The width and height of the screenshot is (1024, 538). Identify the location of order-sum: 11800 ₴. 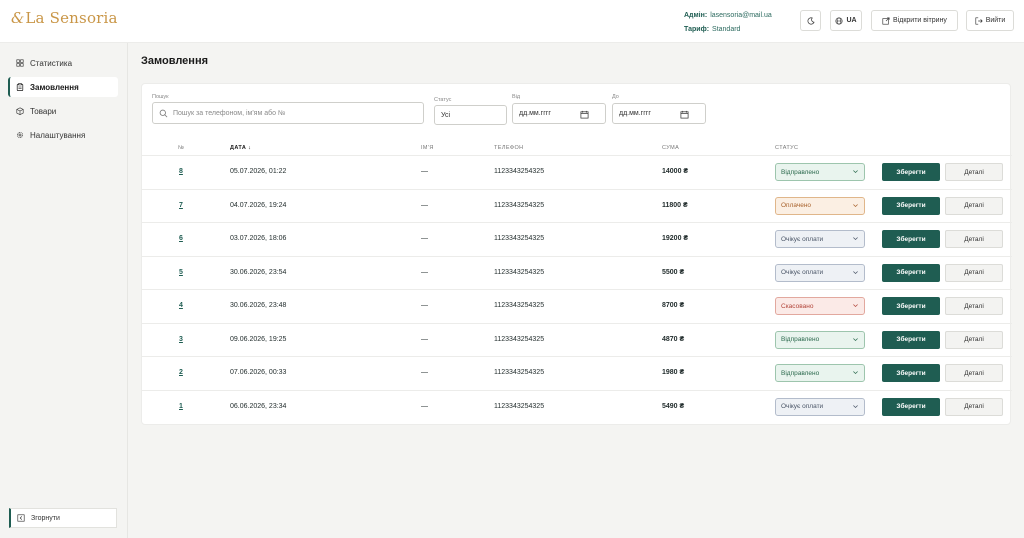
(675, 205).